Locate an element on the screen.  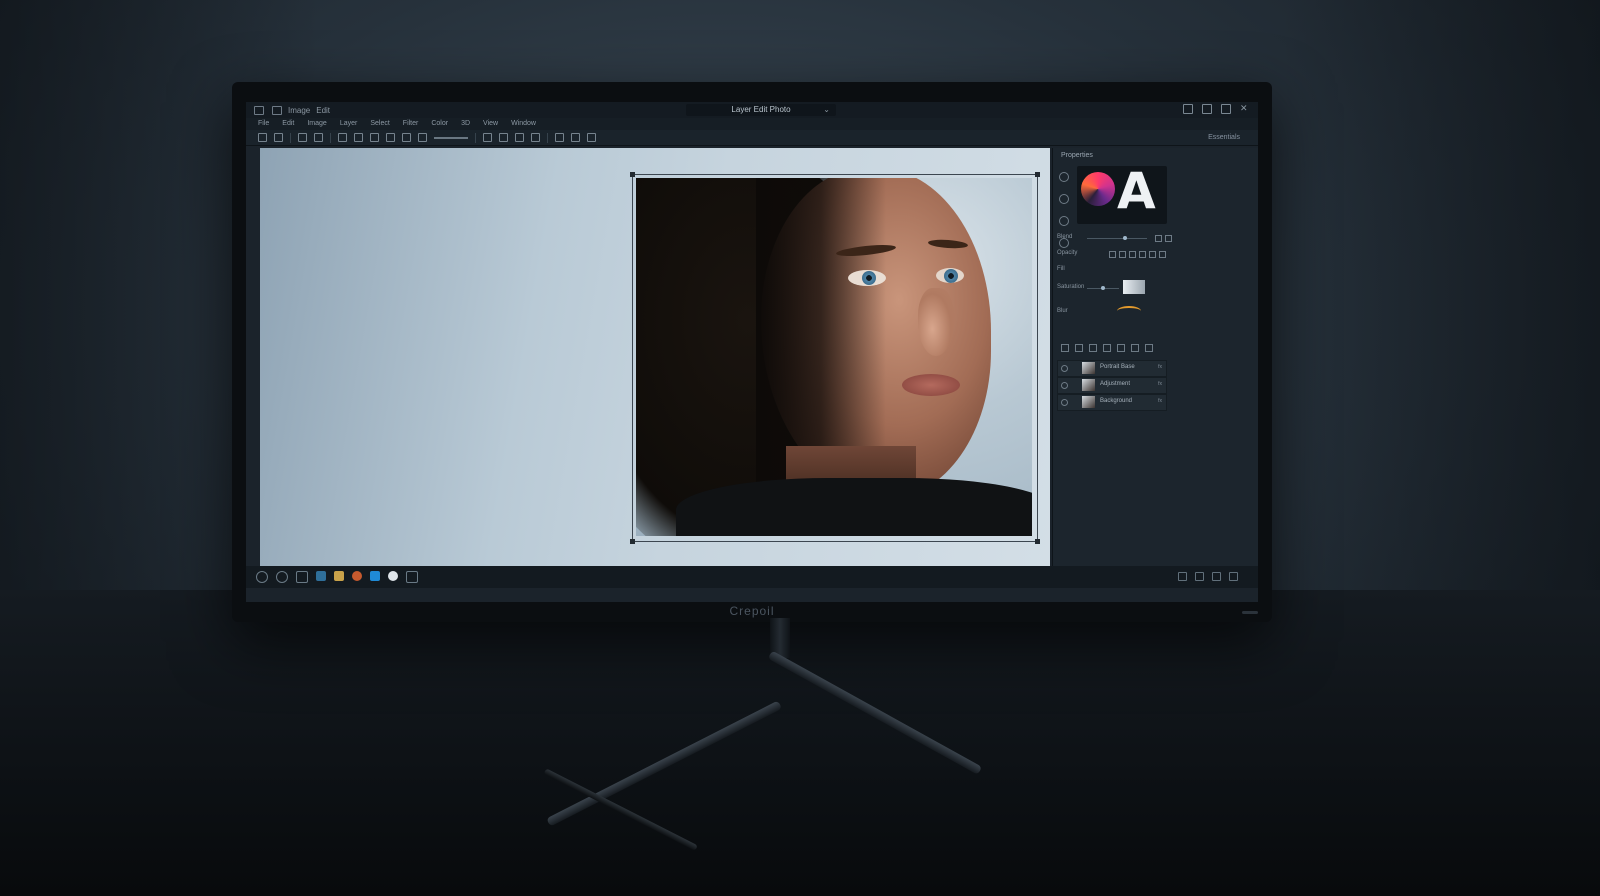
menu-select: Select is located at coordinates (379, 124).